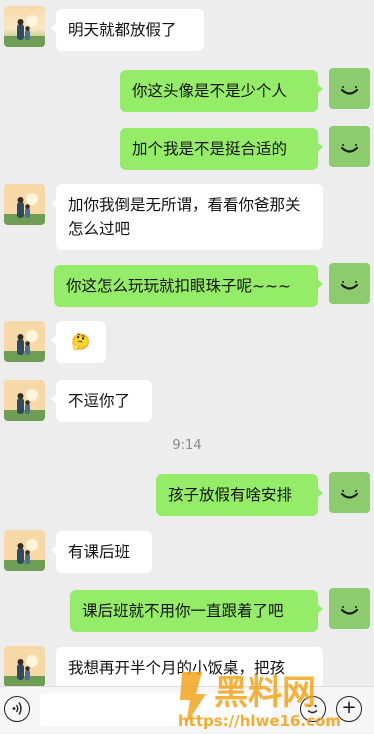  I want to click on plus-icon: +, so click(349, 709).